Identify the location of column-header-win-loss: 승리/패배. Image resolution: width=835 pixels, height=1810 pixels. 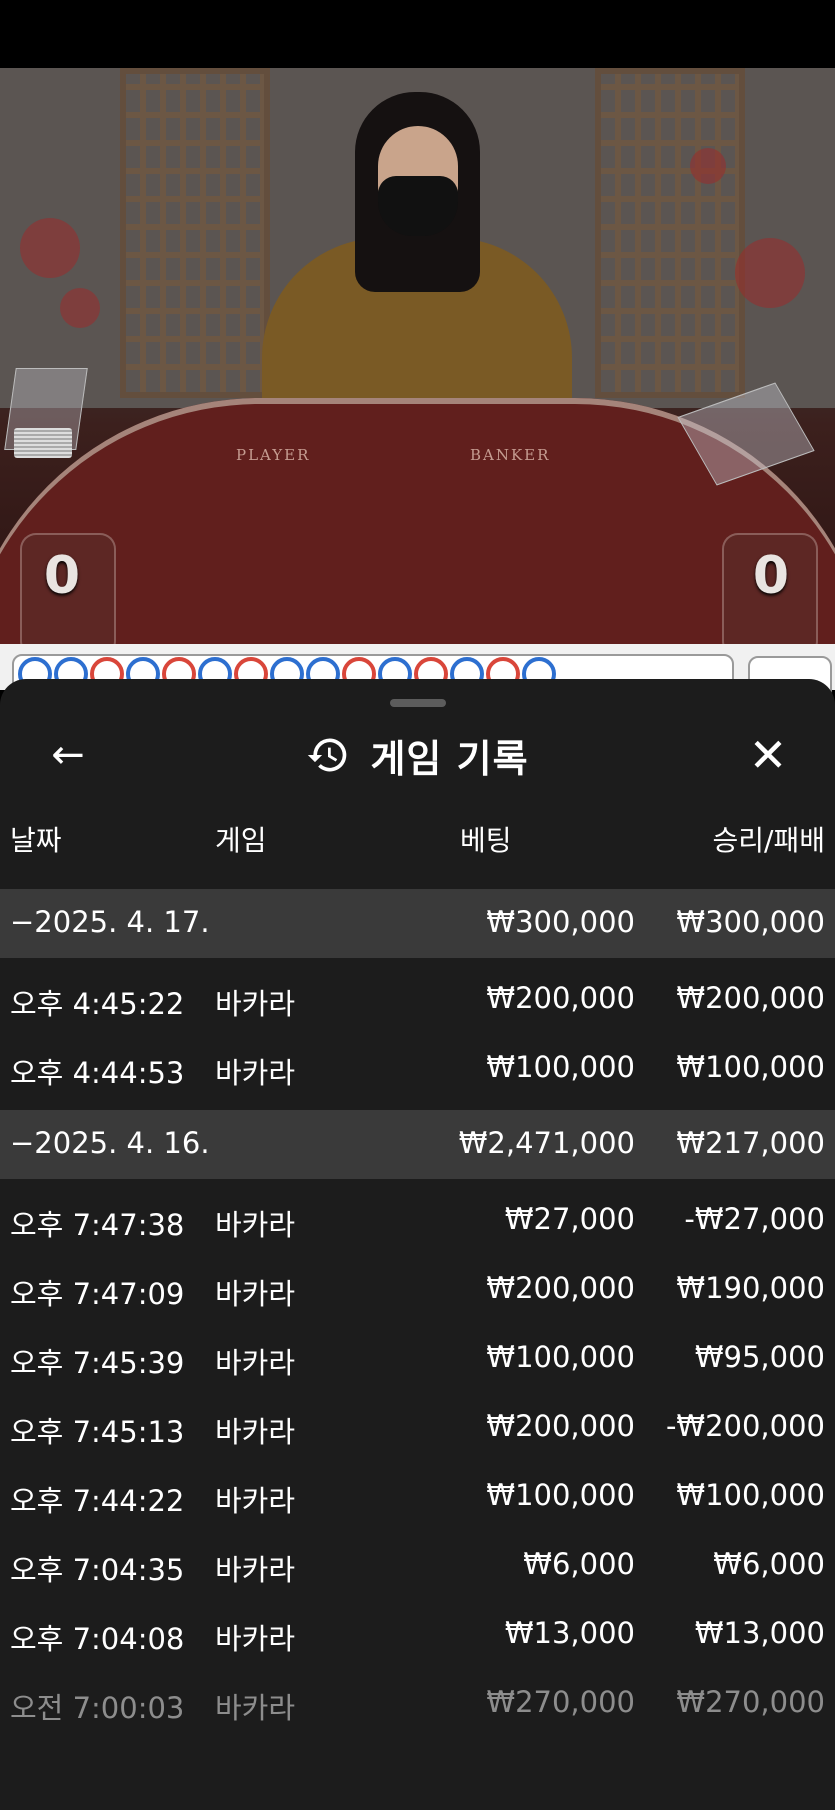
(769, 839).